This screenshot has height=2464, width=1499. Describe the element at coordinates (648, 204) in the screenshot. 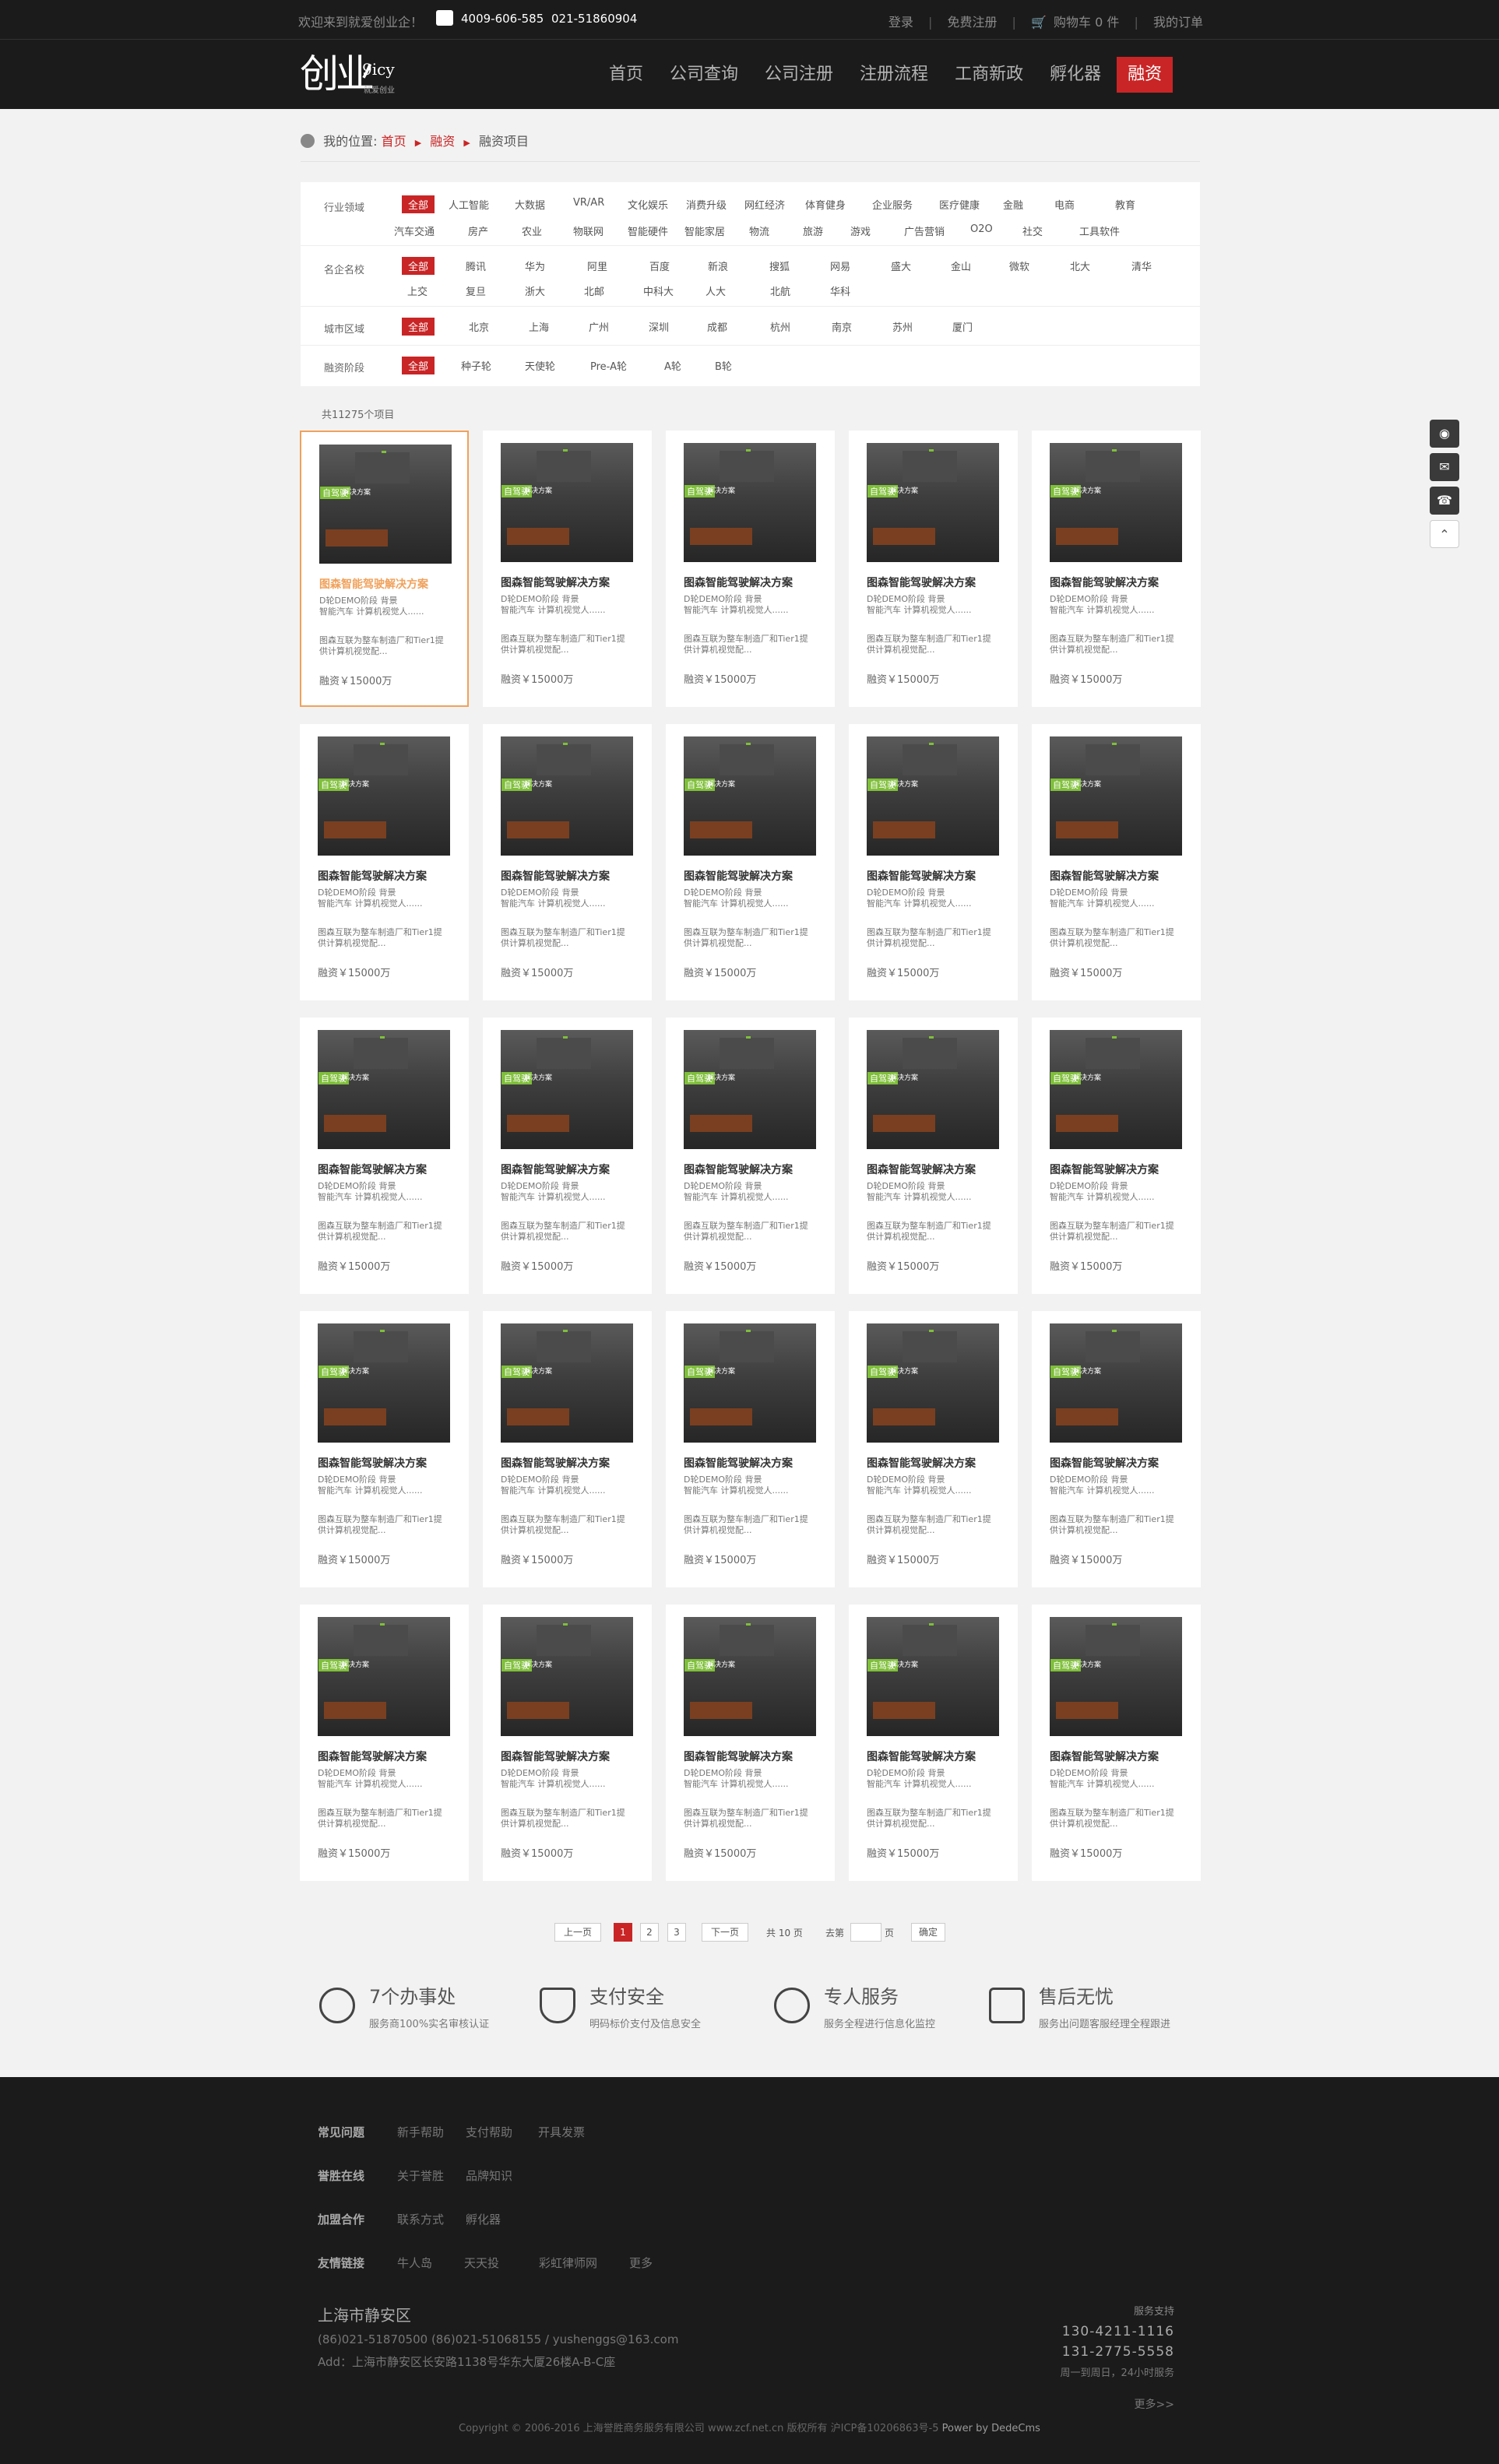

I see `filter-option-industry: 文化娱乐` at that location.